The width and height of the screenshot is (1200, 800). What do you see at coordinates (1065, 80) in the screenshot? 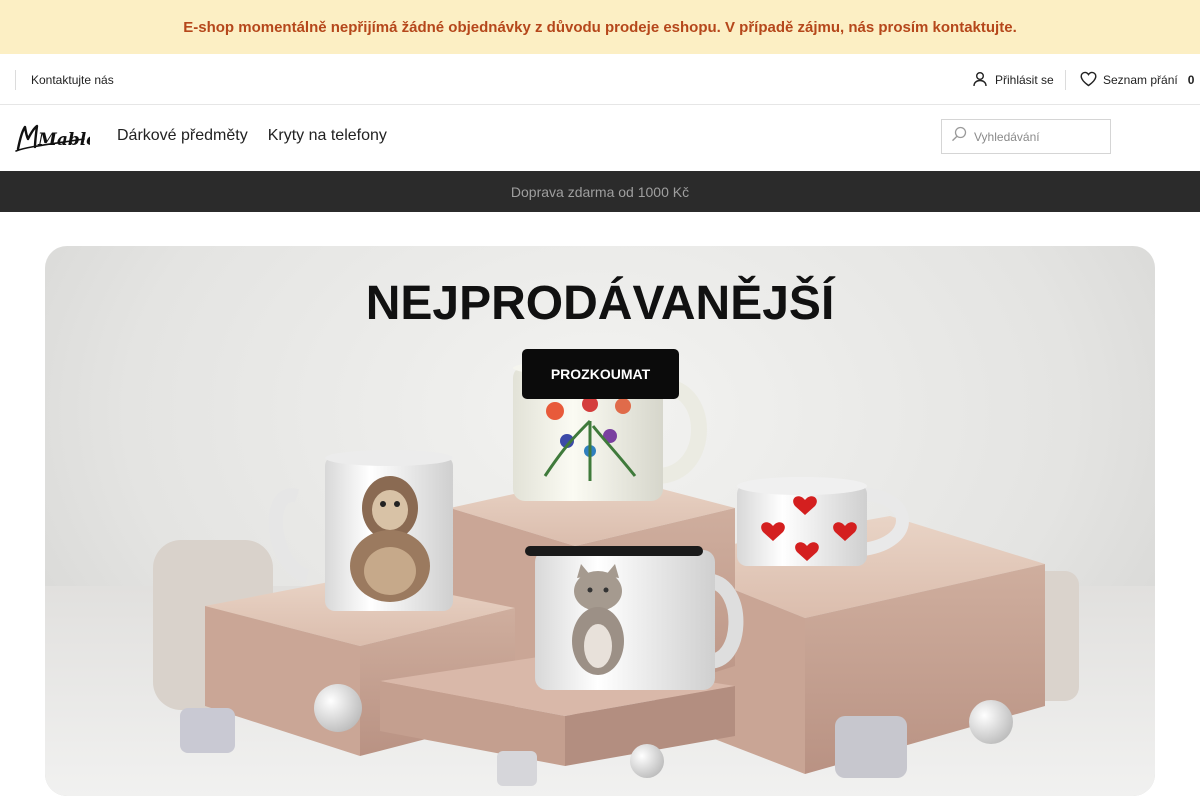
I see `topbar-divider` at bounding box center [1065, 80].